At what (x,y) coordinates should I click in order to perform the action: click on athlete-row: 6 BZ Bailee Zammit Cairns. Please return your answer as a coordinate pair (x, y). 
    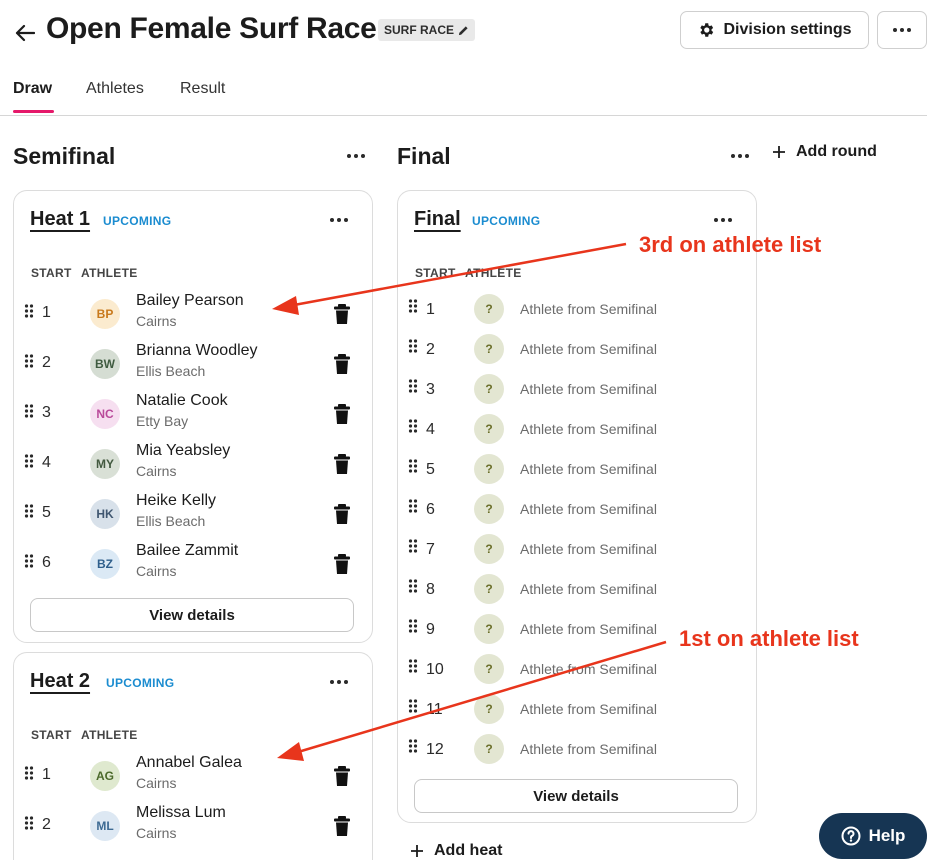
    Looking at the image, I should click on (193, 570).